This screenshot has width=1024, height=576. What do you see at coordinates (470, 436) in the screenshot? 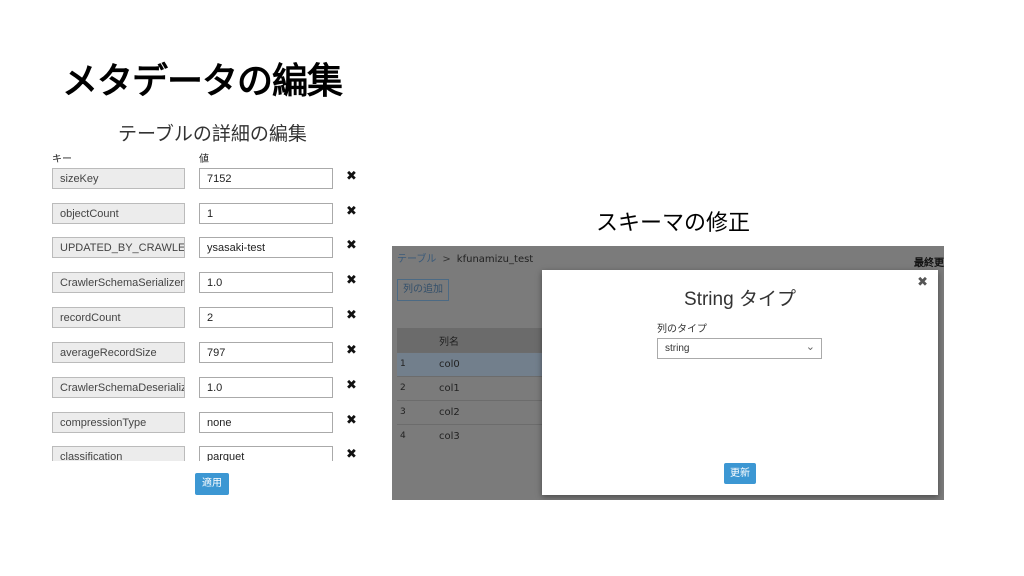
I see `table-row: 4 col3` at bounding box center [470, 436].